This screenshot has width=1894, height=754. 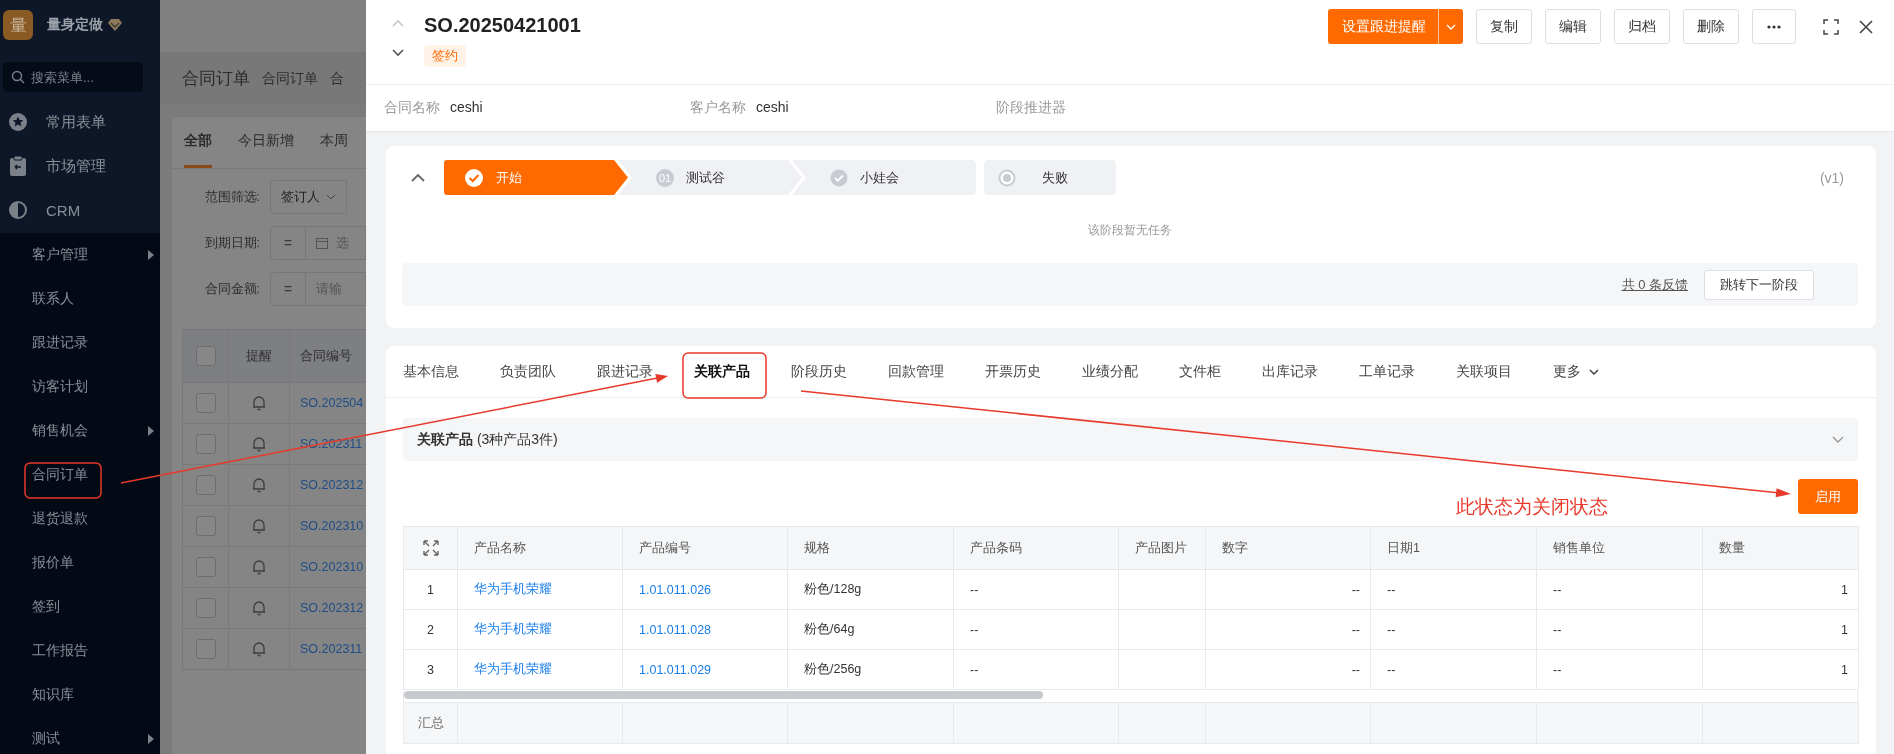 I want to click on submenu-item: 工作报告, so click(x=80, y=651).